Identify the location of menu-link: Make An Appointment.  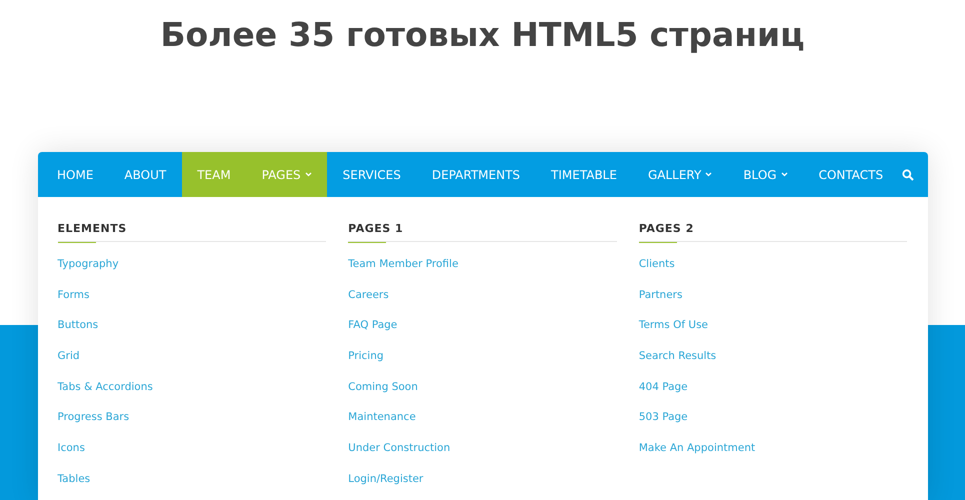
(697, 456).